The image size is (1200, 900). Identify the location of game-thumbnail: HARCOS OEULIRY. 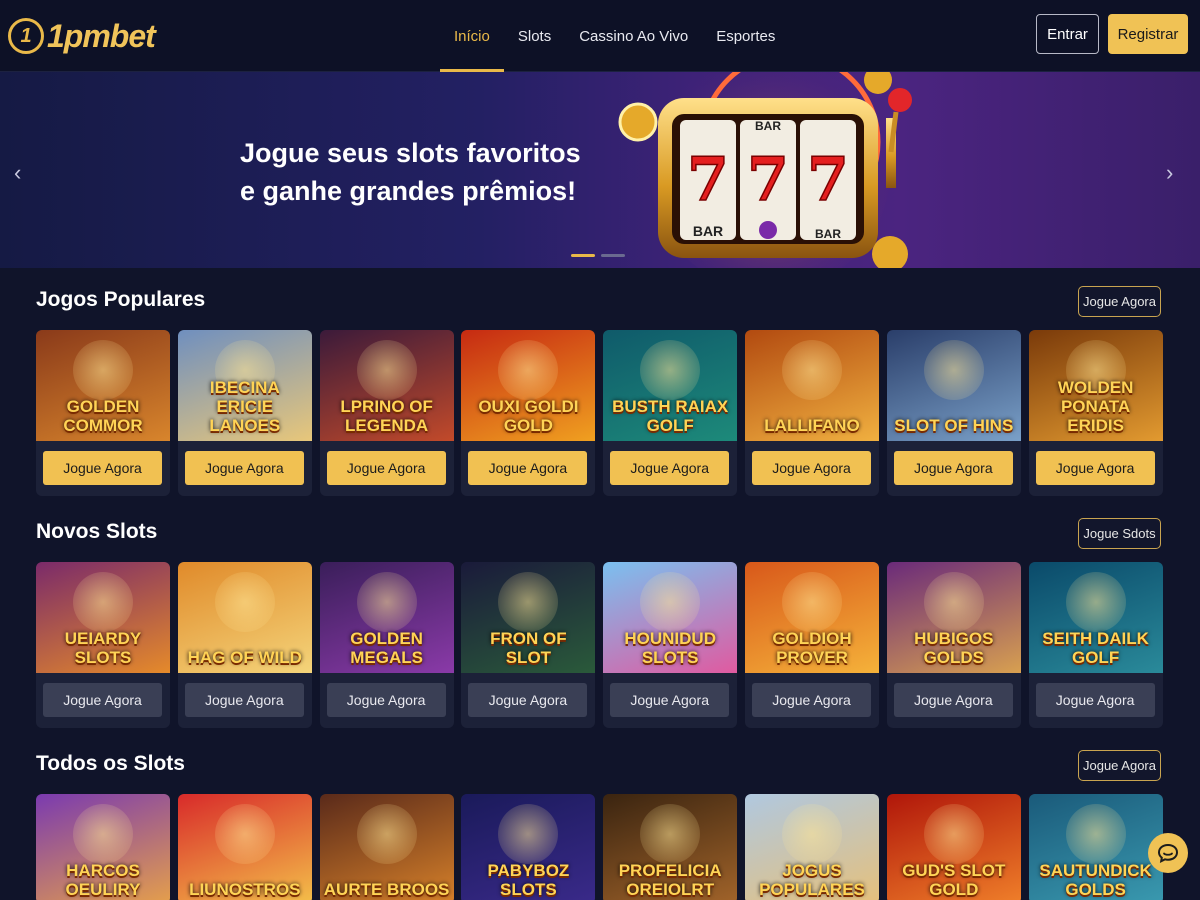
(103, 847).